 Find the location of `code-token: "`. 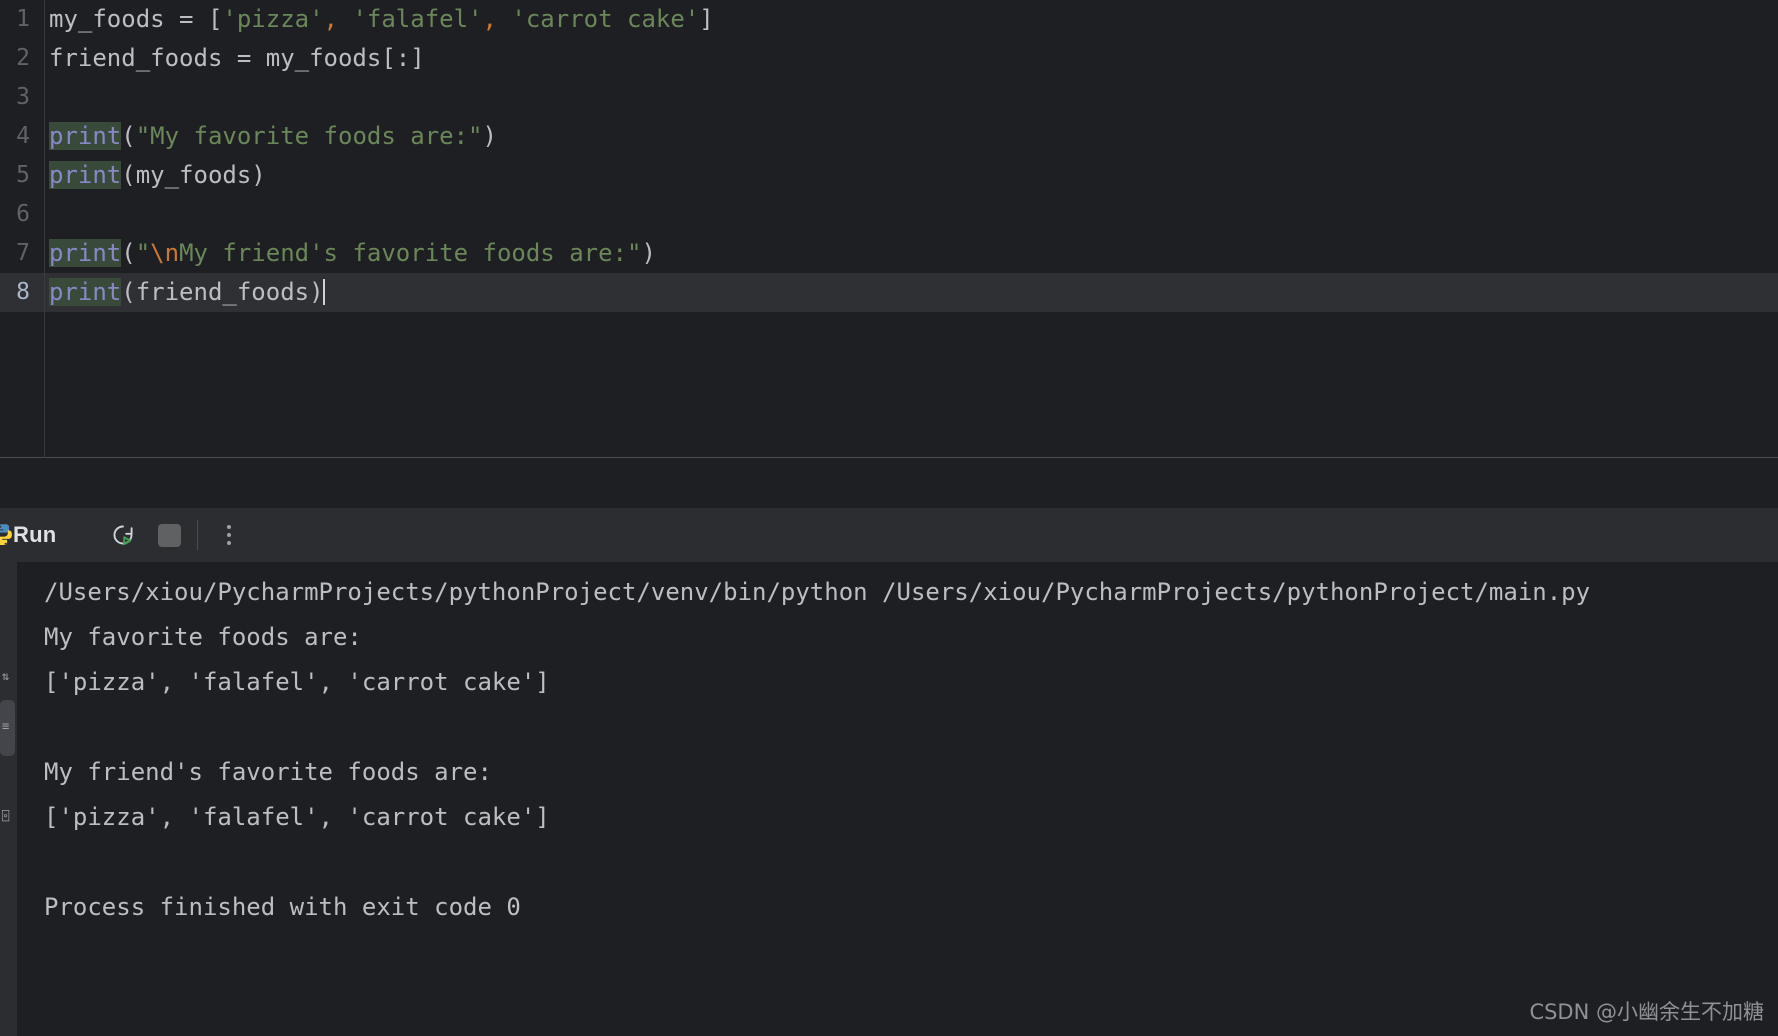

code-token: " is located at coordinates (143, 253).